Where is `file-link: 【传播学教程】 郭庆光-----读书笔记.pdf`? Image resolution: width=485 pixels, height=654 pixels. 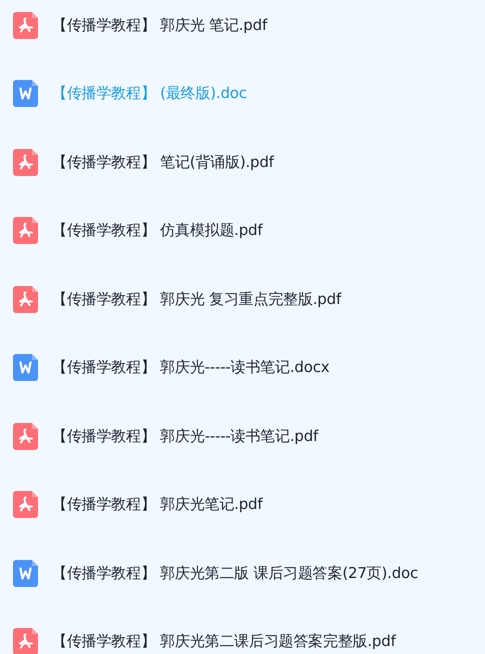
file-link: 【传播学教程】 郭庆光-----读书笔记.pdf is located at coordinates (185, 436).